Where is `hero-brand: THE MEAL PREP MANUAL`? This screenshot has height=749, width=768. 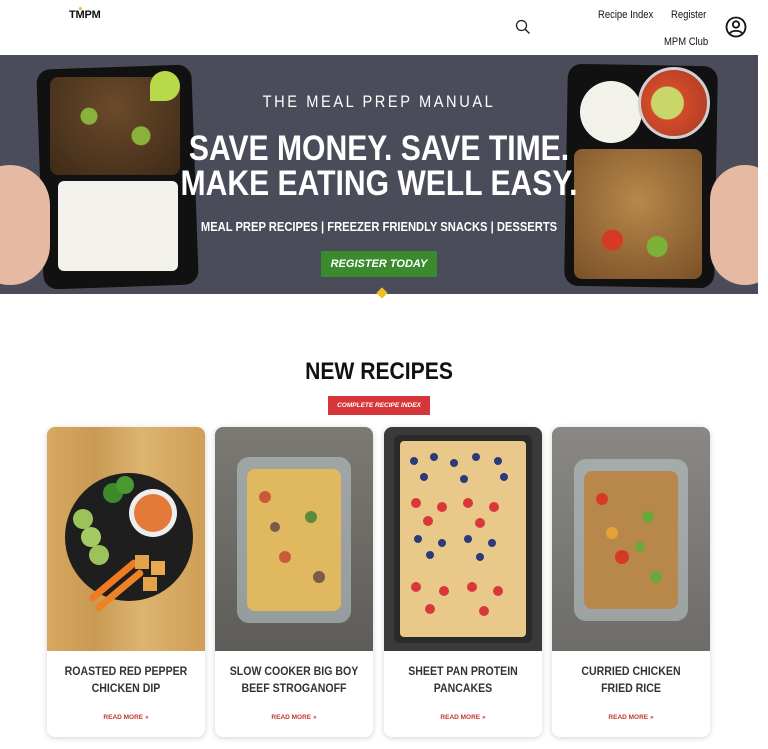 hero-brand: THE MEAL PREP MANUAL is located at coordinates (379, 101).